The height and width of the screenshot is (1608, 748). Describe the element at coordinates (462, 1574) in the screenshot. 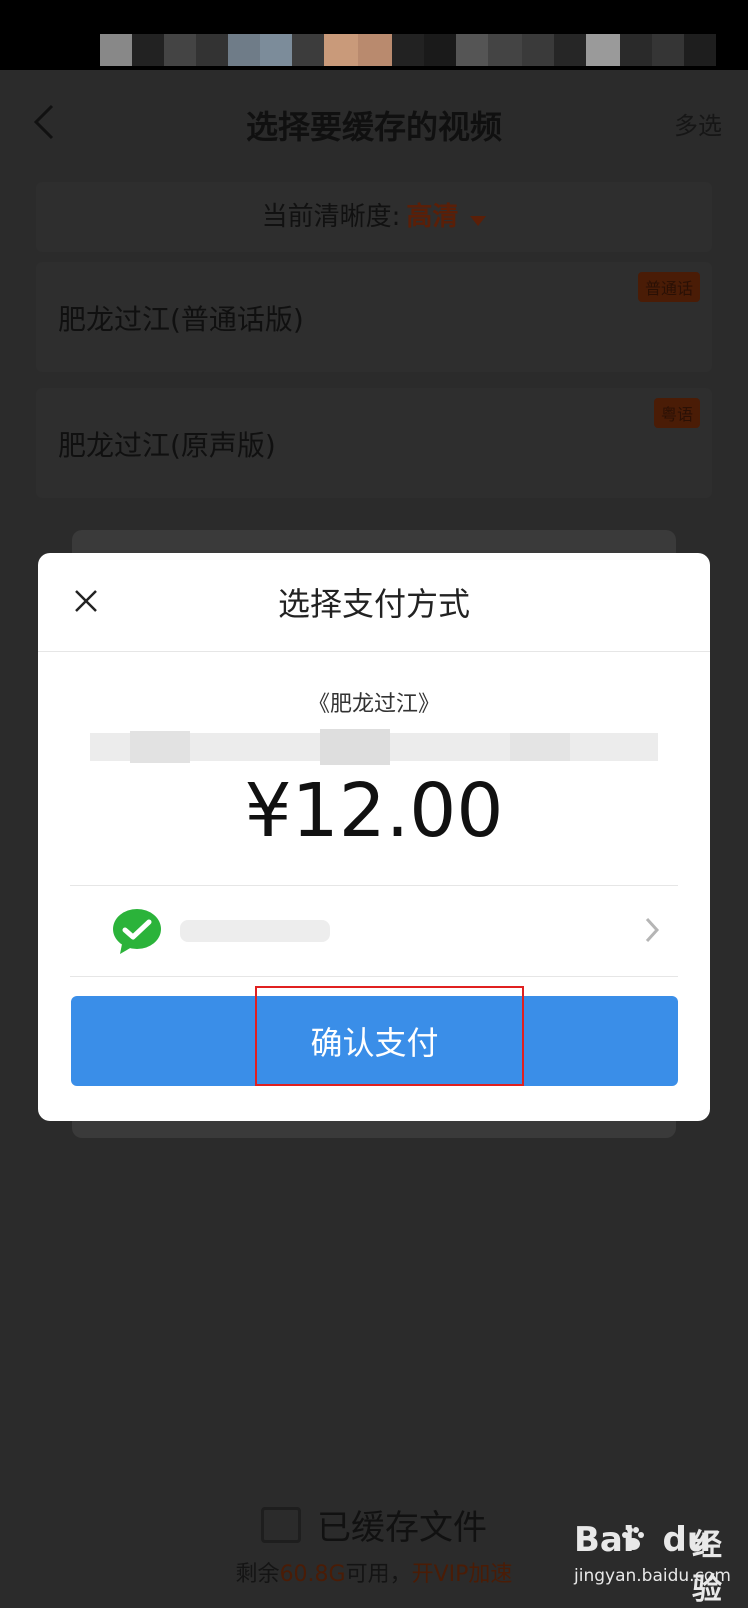

I see `vip-link: 开VIP加速` at that location.